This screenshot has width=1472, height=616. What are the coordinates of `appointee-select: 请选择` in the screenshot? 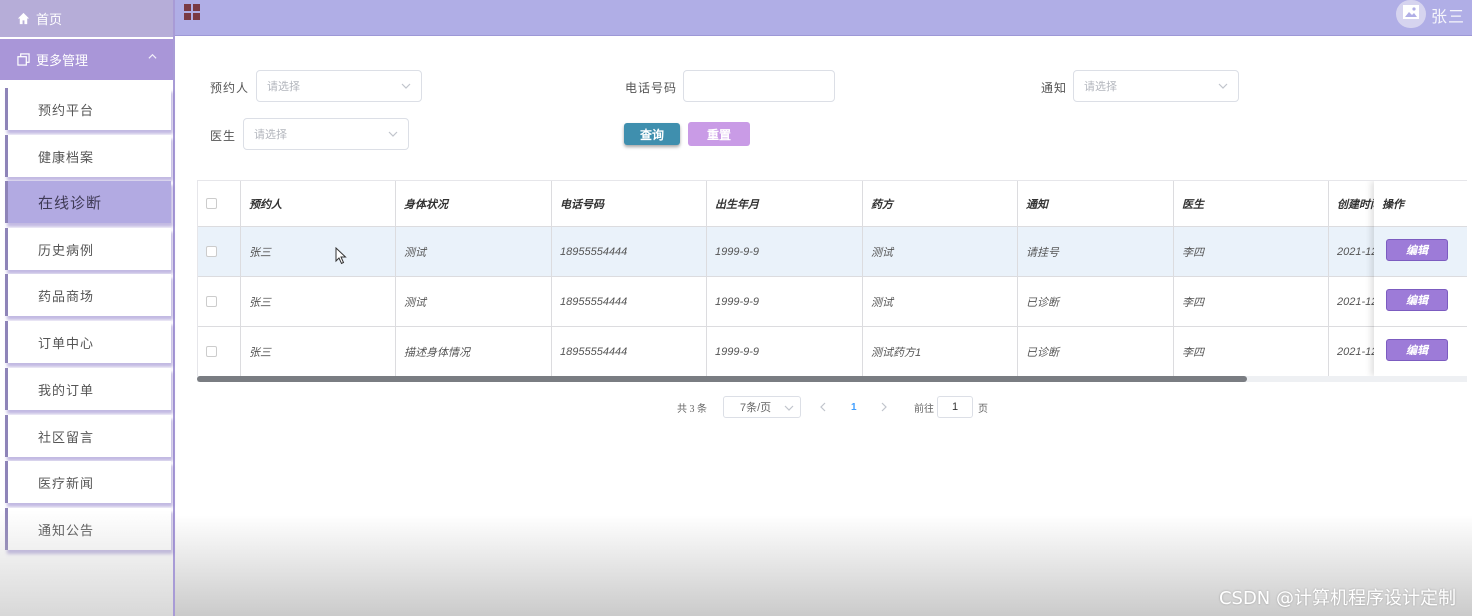 It's located at (339, 86).